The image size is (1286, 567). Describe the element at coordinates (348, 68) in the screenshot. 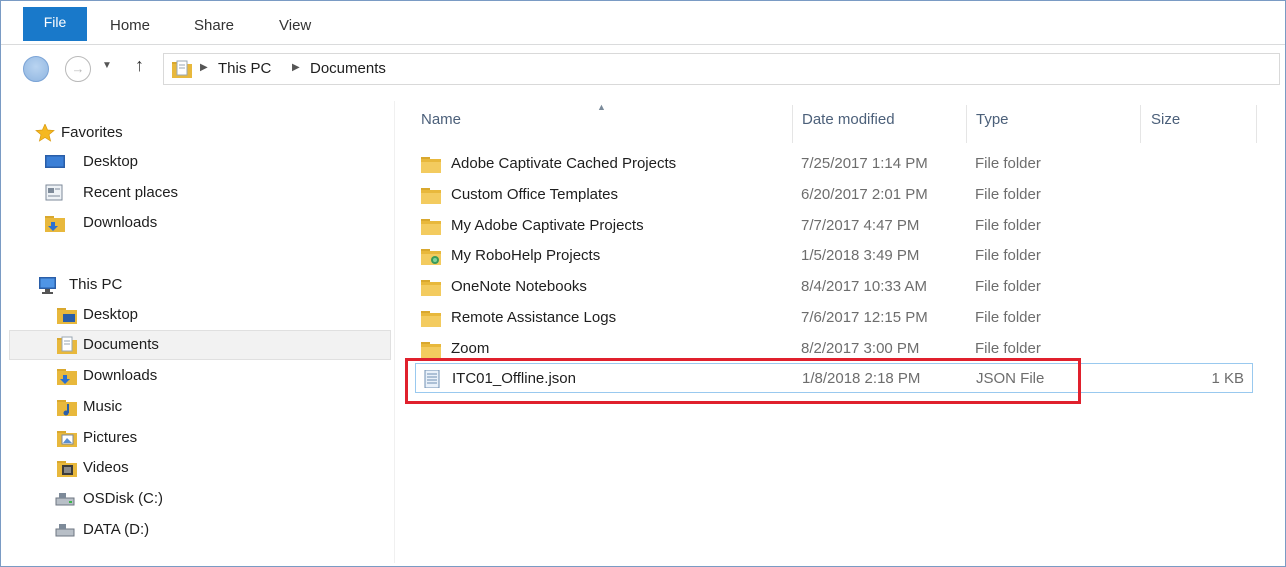

I see `breadcrumb-documents: Documents` at that location.